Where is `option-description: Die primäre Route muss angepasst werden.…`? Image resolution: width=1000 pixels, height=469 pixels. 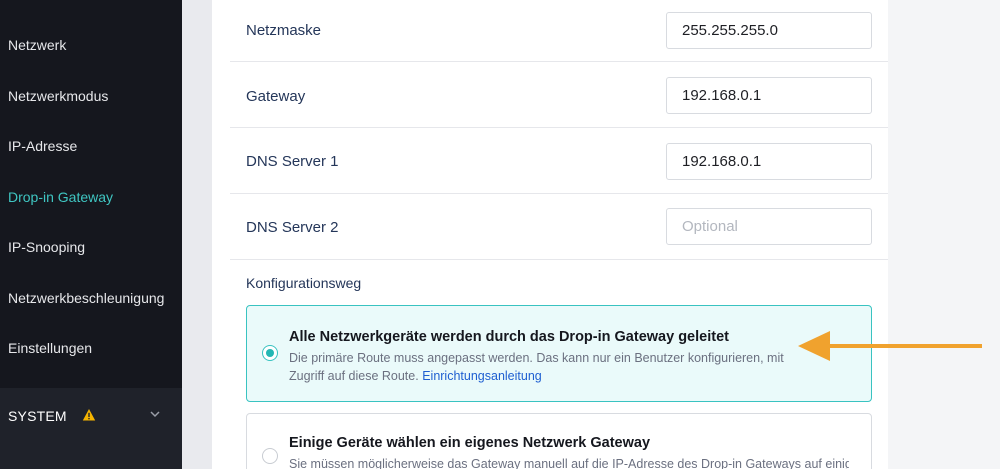
option-description: Die primäre Route muss angepasst werden.… is located at coordinates (549, 367).